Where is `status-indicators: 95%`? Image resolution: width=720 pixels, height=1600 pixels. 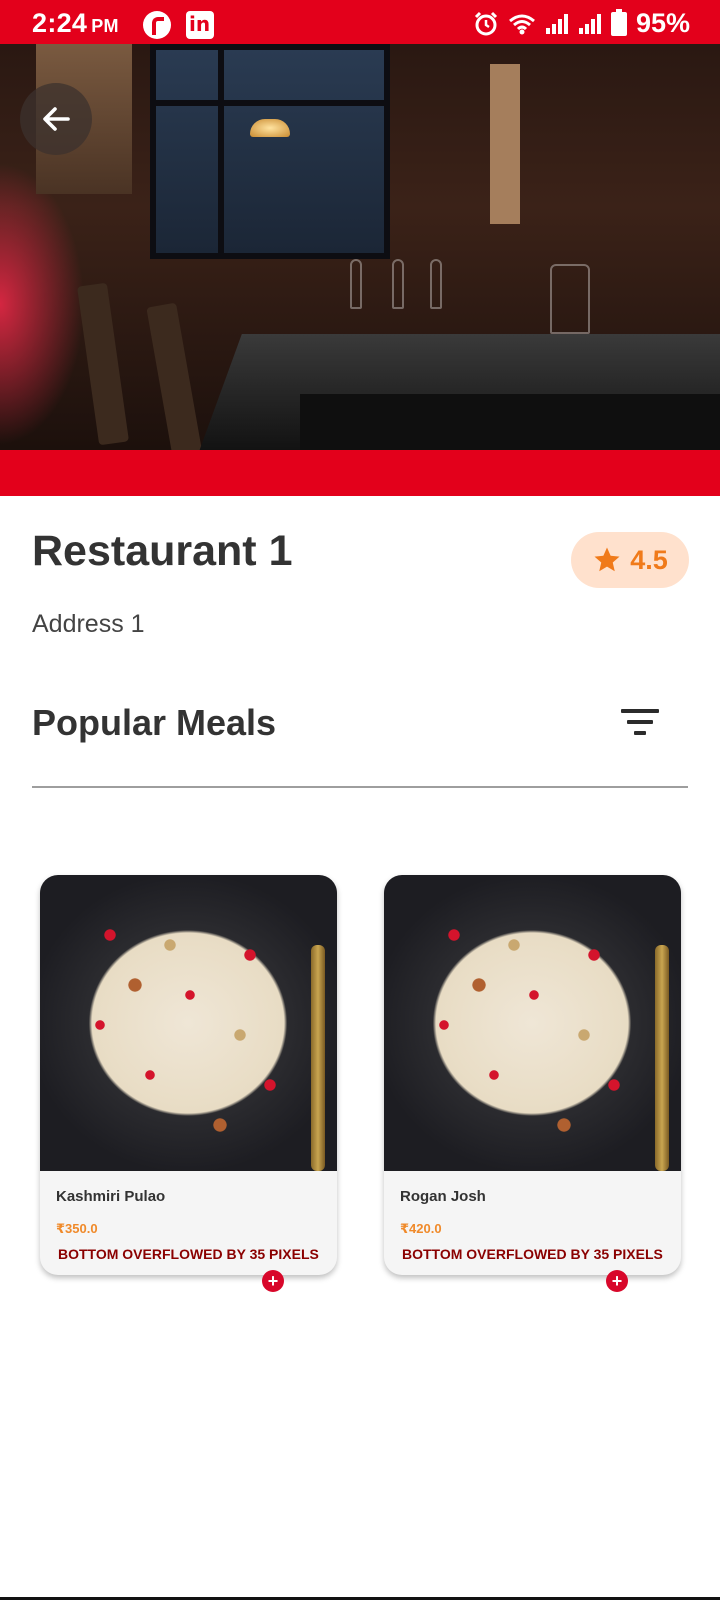 status-indicators: 95% is located at coordinates (581, 23).